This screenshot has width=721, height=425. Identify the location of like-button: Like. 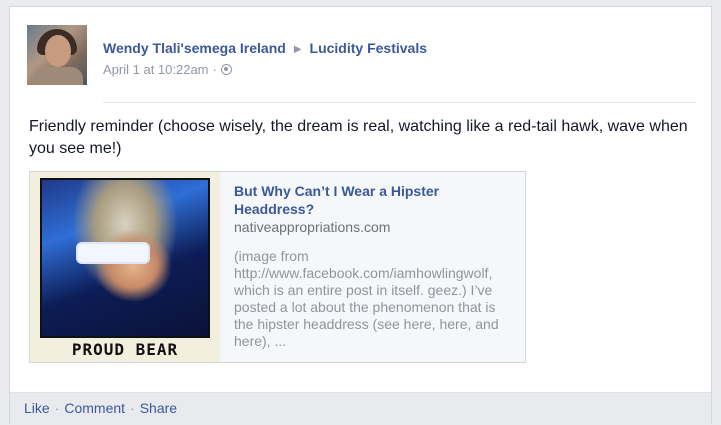
(37, 408).